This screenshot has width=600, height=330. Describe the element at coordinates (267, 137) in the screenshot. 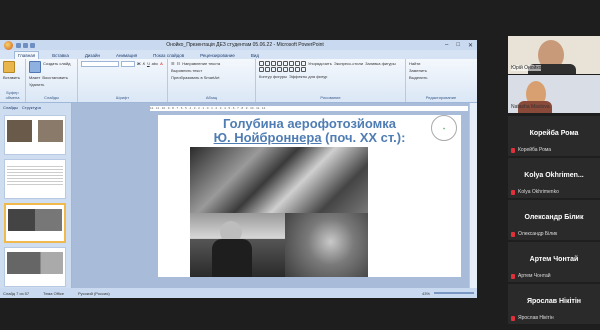

I see `author-name: Ю. Нойброннера` at that location.